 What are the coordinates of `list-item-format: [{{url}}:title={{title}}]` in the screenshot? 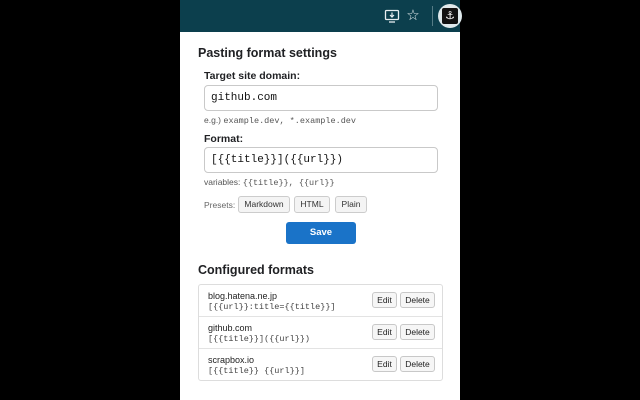 It's located at (272, 307).